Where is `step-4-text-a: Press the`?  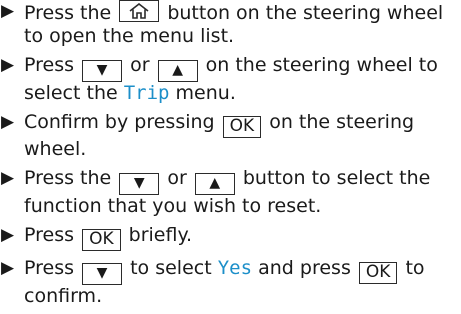 step-4-text-a: Press the is located at coordinates (68, 178).